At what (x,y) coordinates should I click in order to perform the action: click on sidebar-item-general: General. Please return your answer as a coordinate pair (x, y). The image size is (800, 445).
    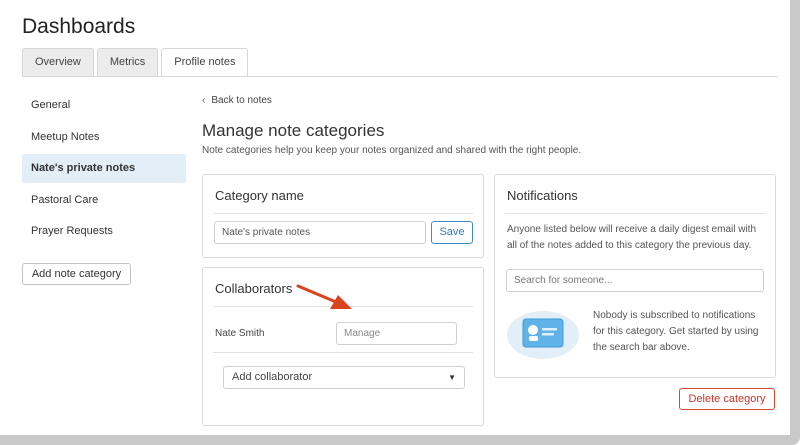
    Looking at the image, I should click on (104, 105).